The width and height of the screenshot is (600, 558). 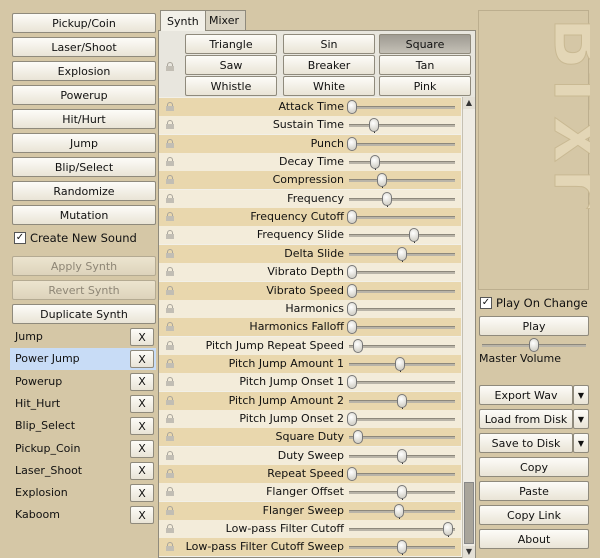 I want to click on scroll-up-icon: ▲, so click(x=469, y=103).